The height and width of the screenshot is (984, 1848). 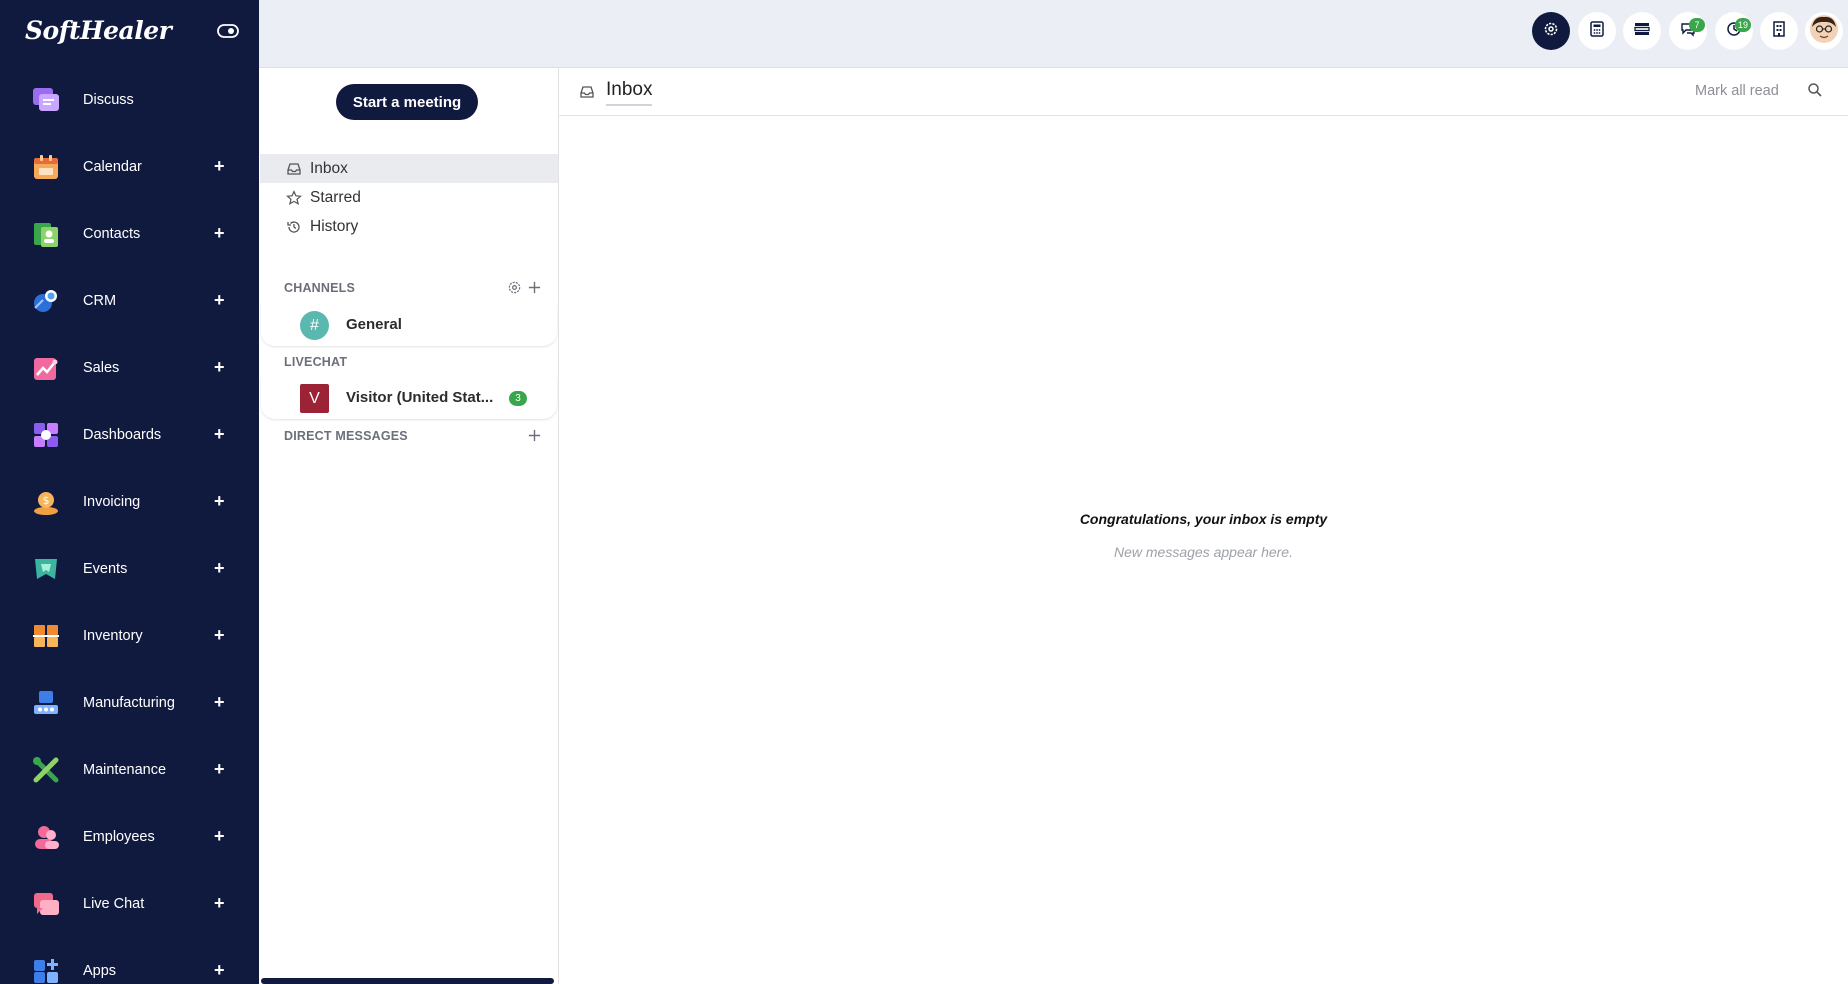 I want to click on add-crm-button: +, so click(x=219, y=300).